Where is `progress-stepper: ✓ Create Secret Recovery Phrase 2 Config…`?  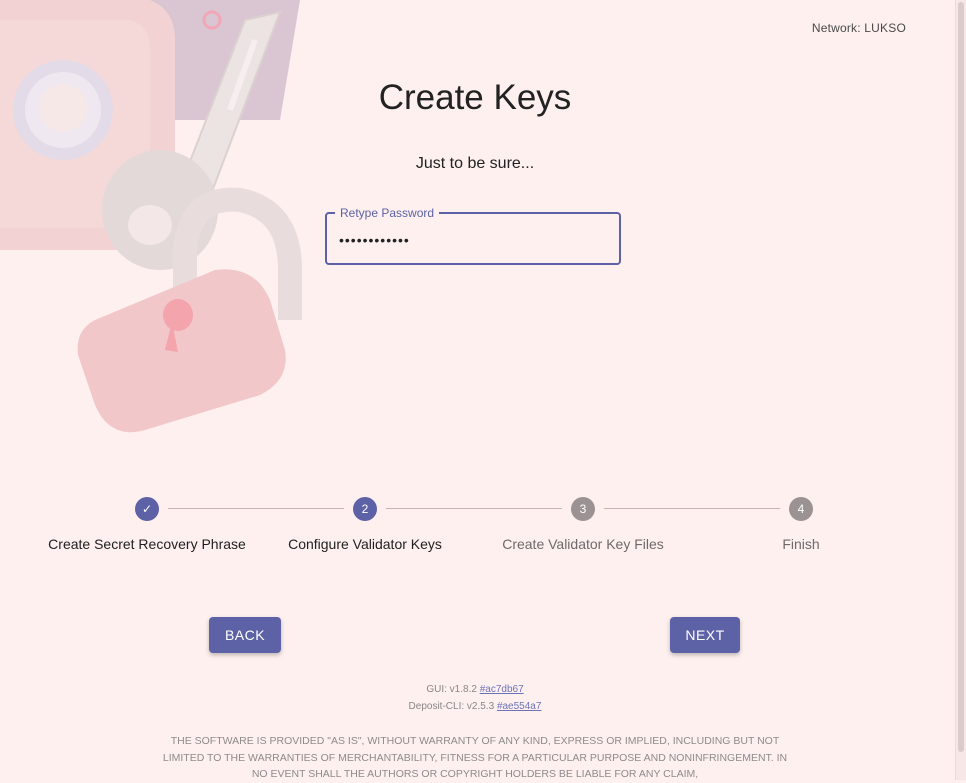
progress-stepper: ✓ Create Secret Recovery Phrase 2 Config… is located at coordinates (474, 531).